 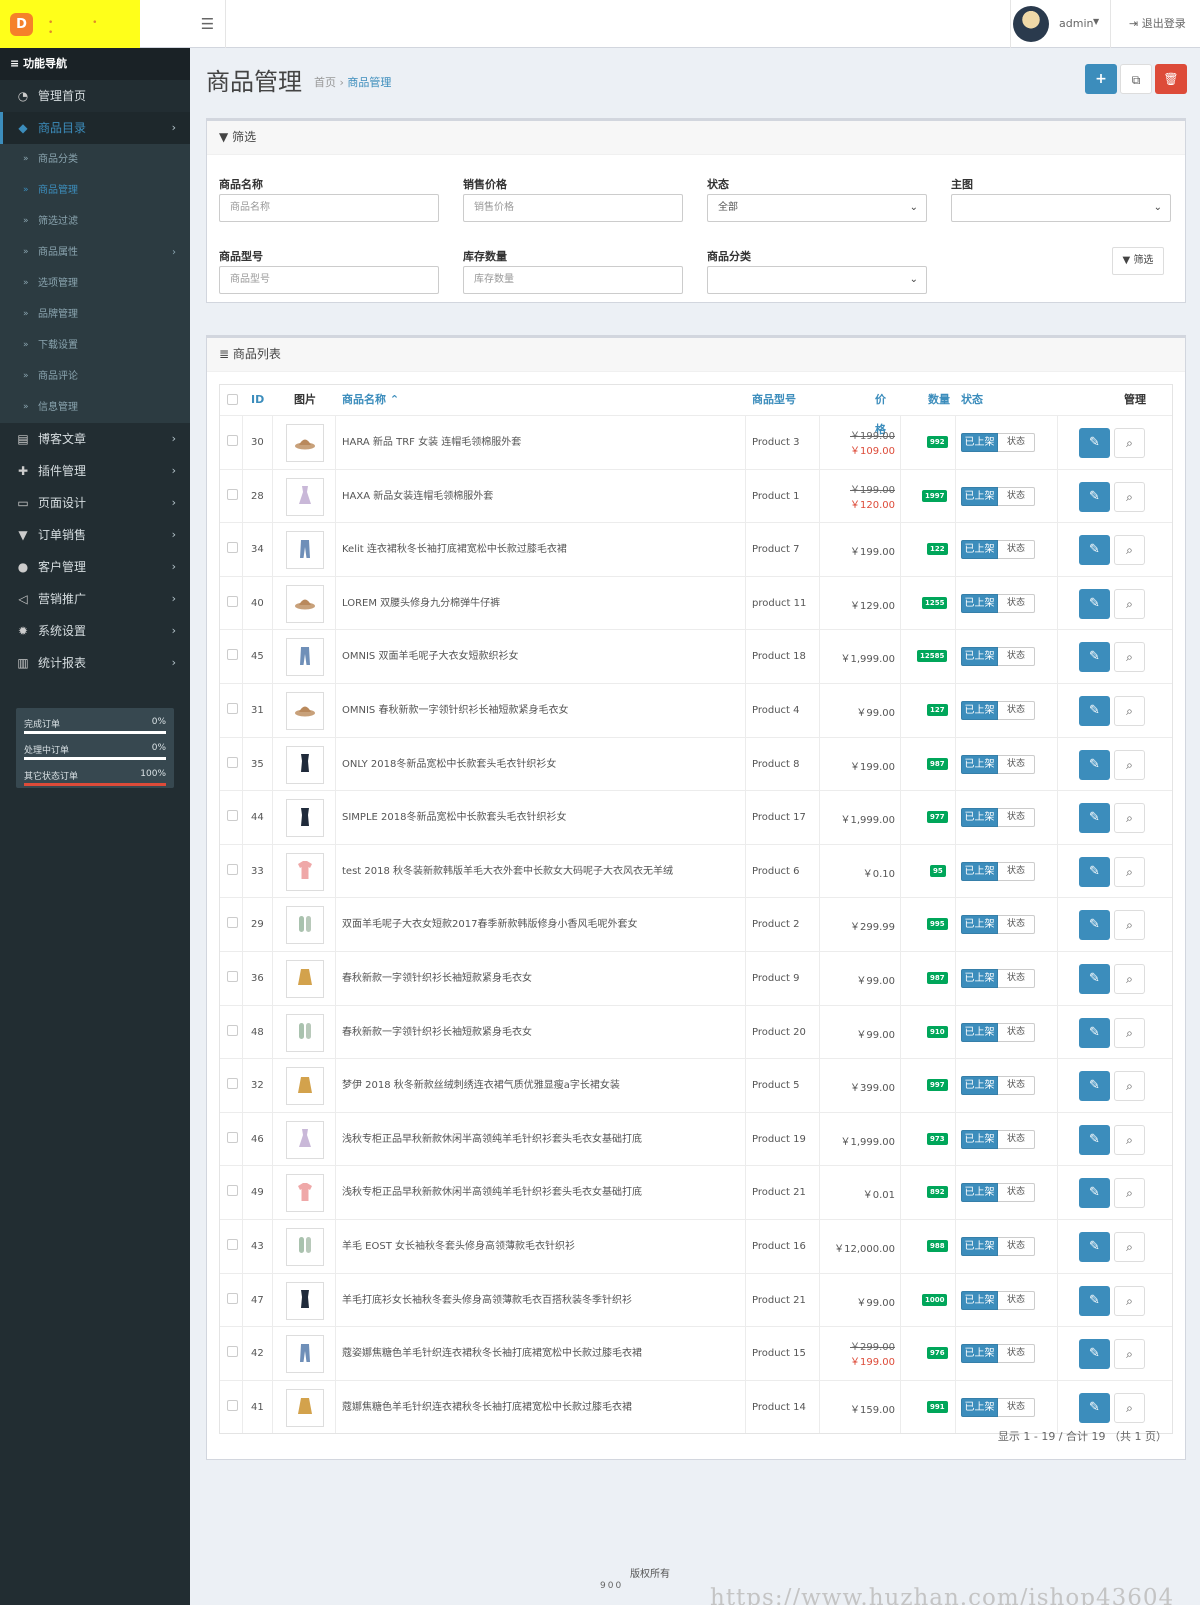 What do you see at coordinates (95, 535) in the screenshot?
I see `sidebar-item: ▼ 订单销售 ›` at bounding box center [95, 535].